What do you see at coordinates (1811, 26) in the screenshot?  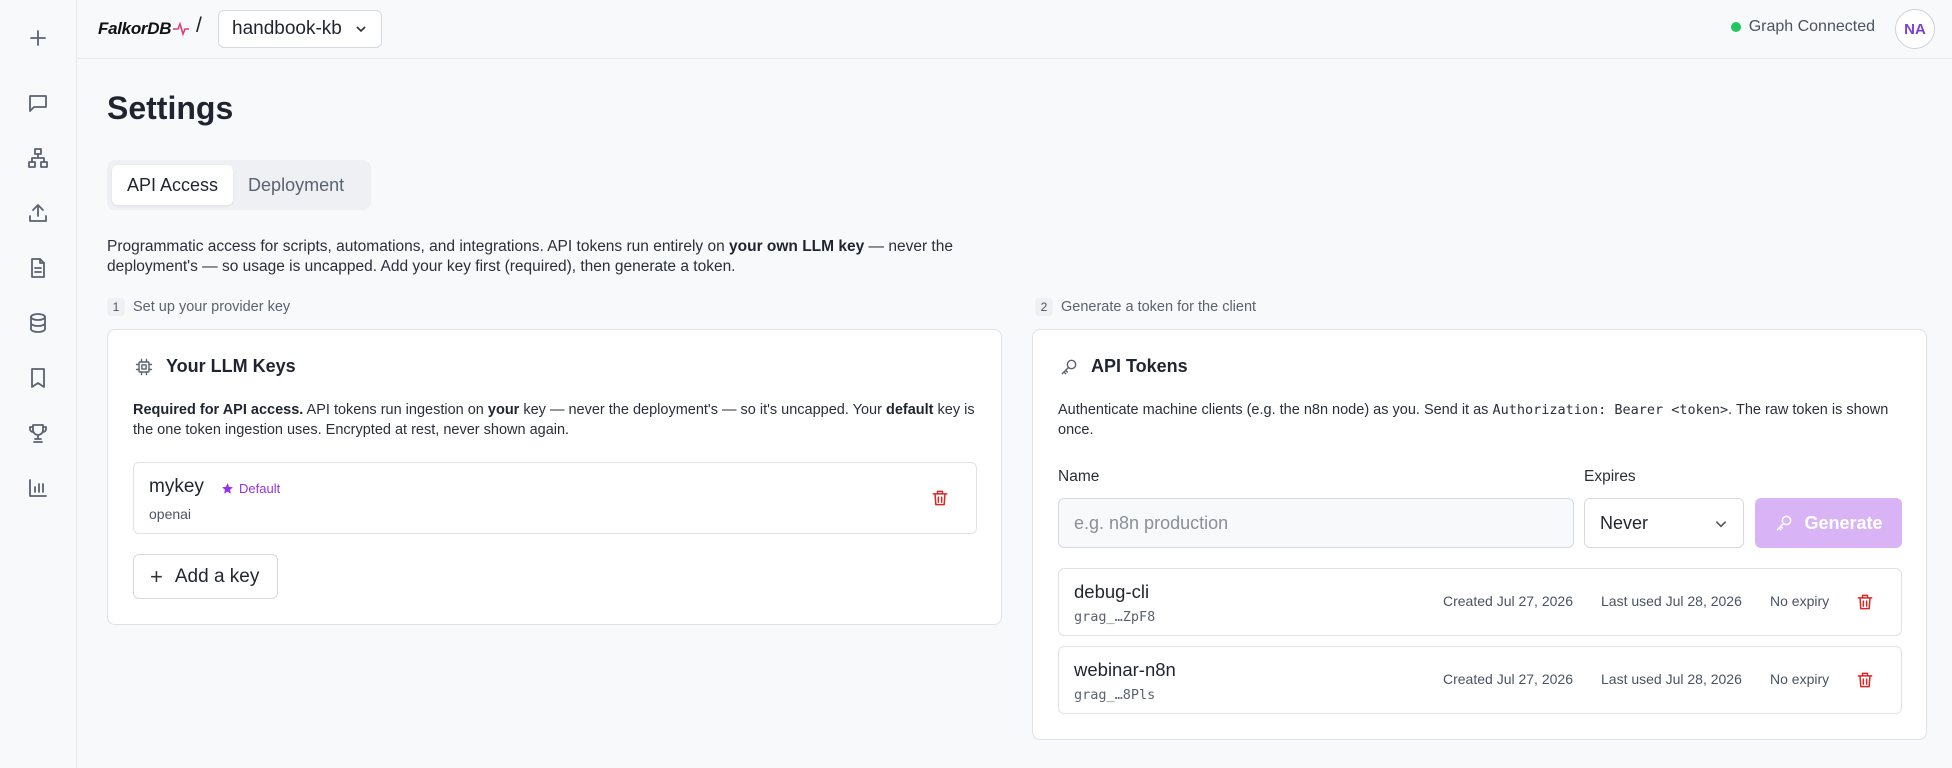 I see `status-text: Graph Connected` at bounding box center [1811, 26].